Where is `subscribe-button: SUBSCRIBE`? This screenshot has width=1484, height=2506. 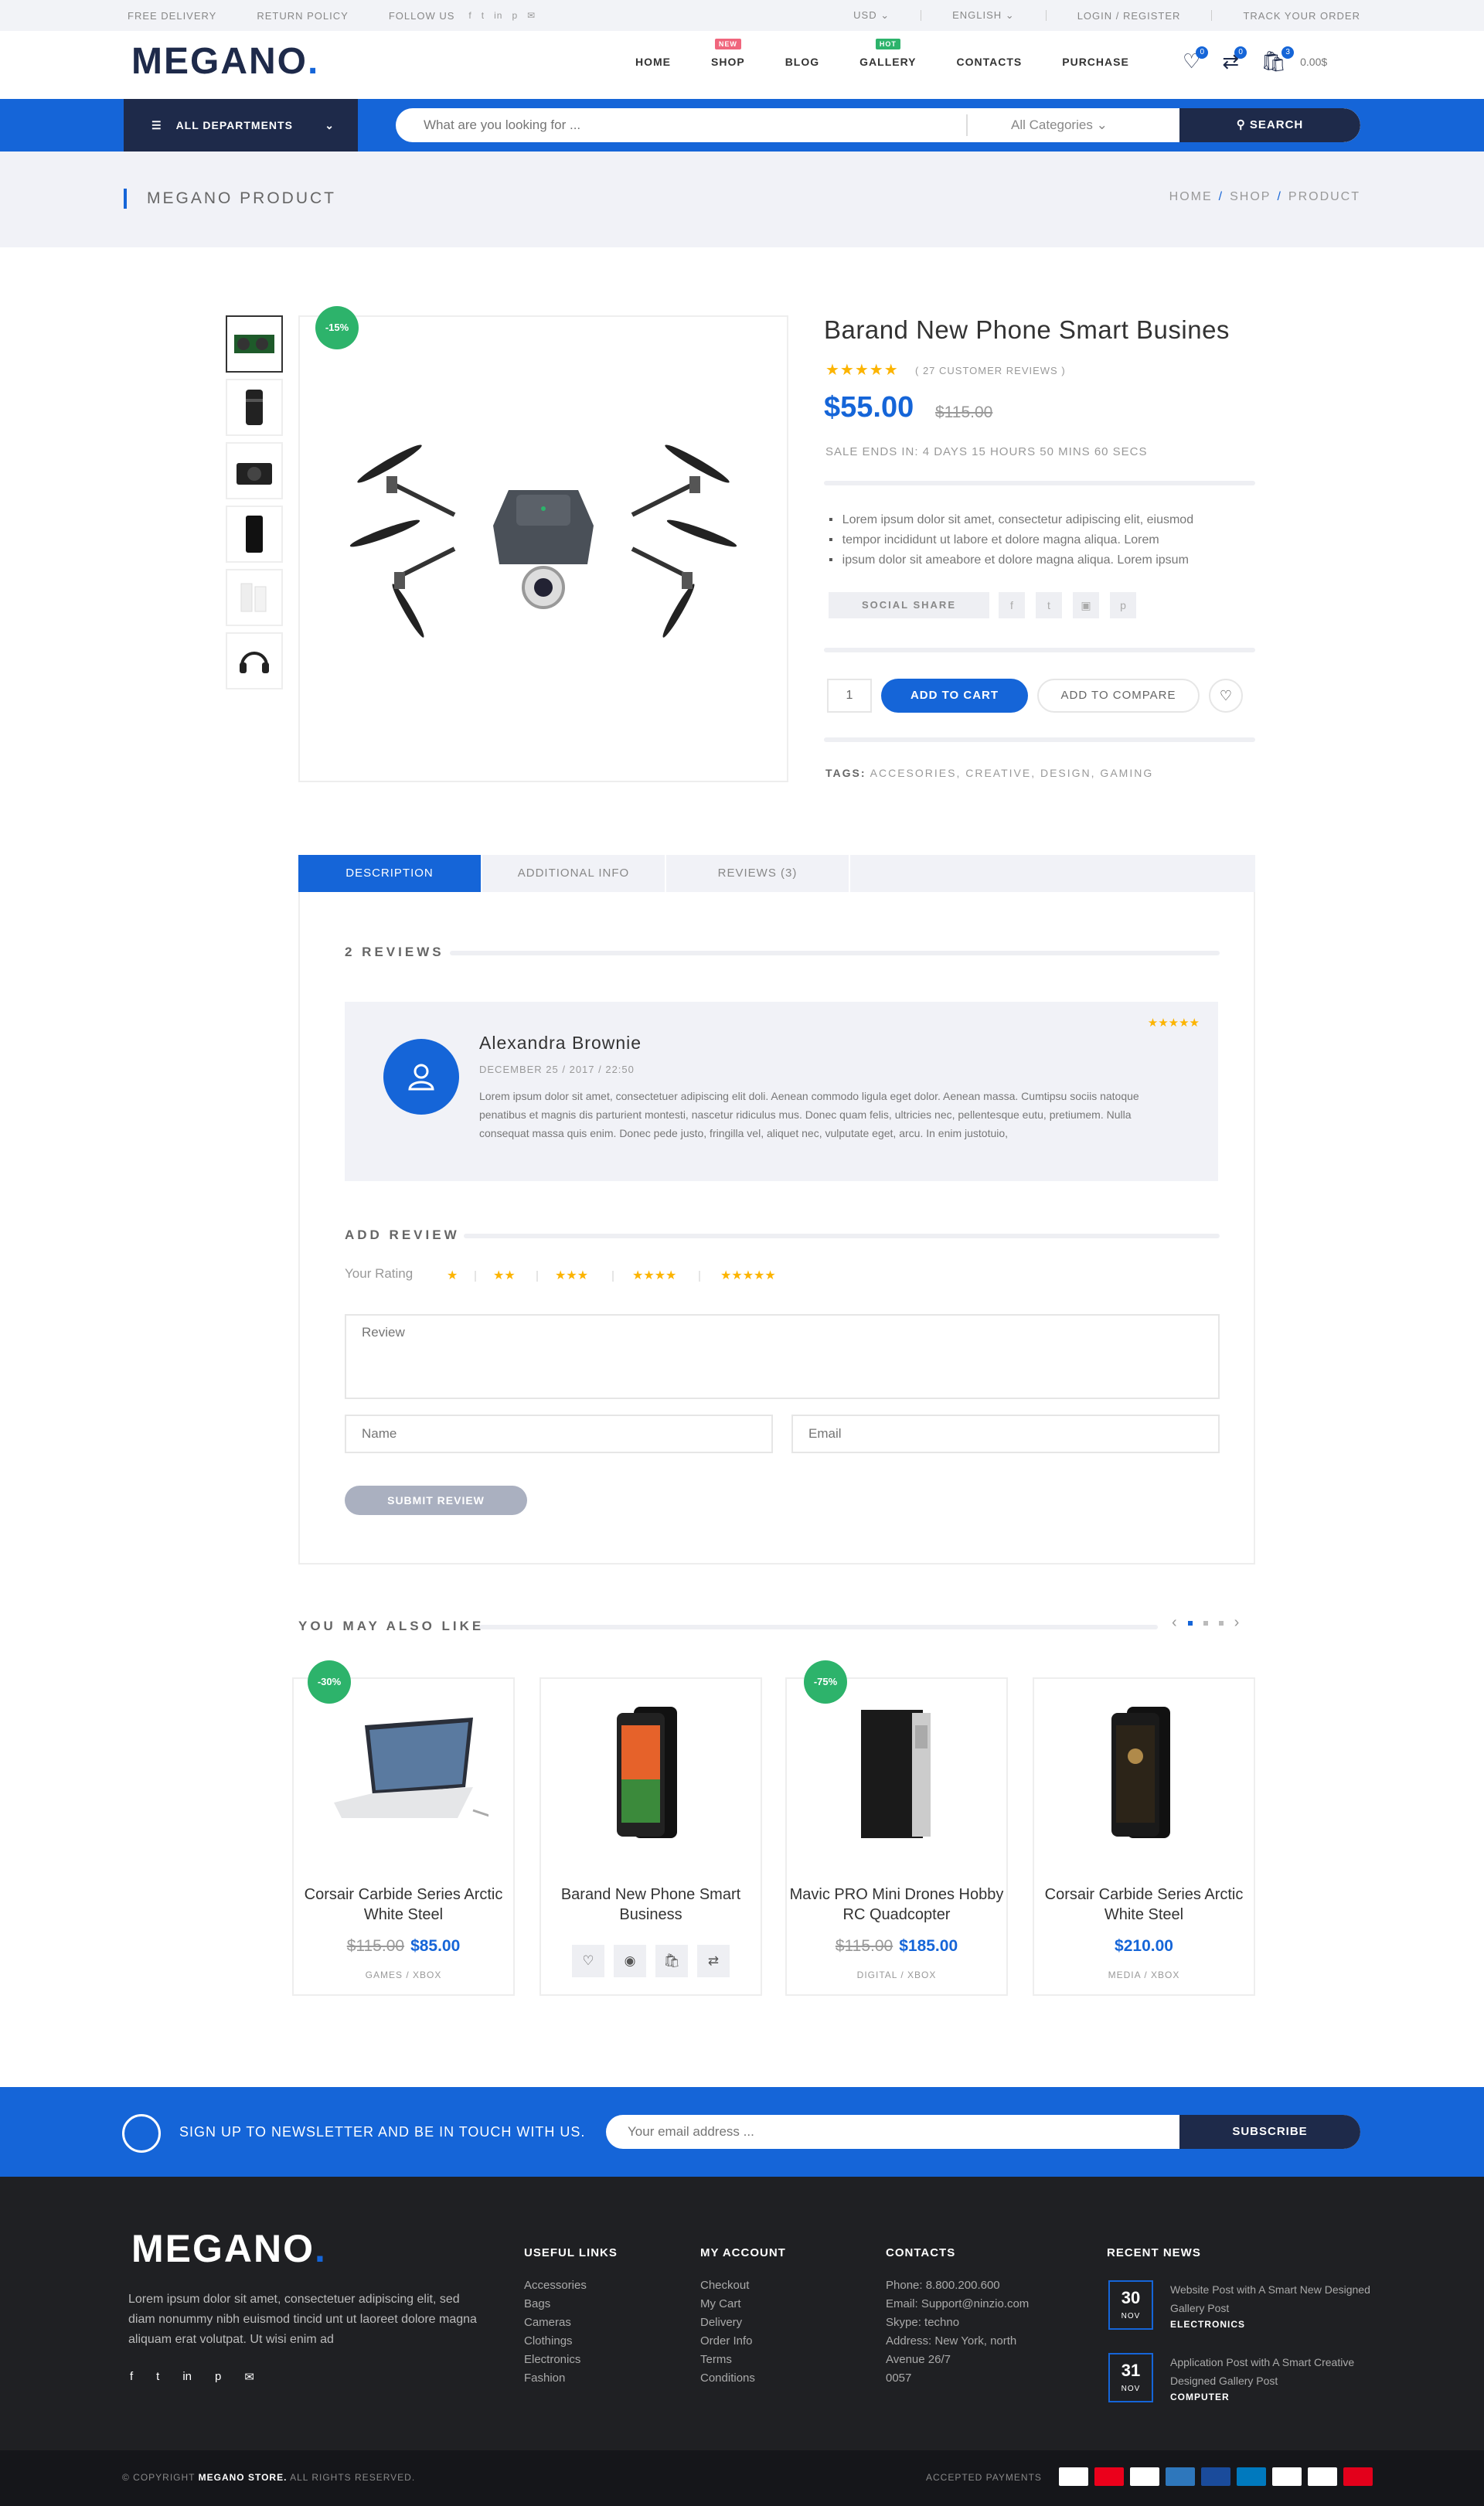
subscribe-button: SUBSCRIBE is located at coordinates (1269, 2132).